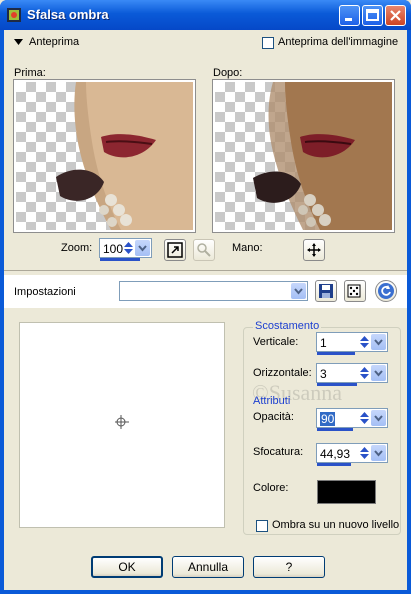 The image size is (411, 594). I want to click on pan-button, so click(314, 250).